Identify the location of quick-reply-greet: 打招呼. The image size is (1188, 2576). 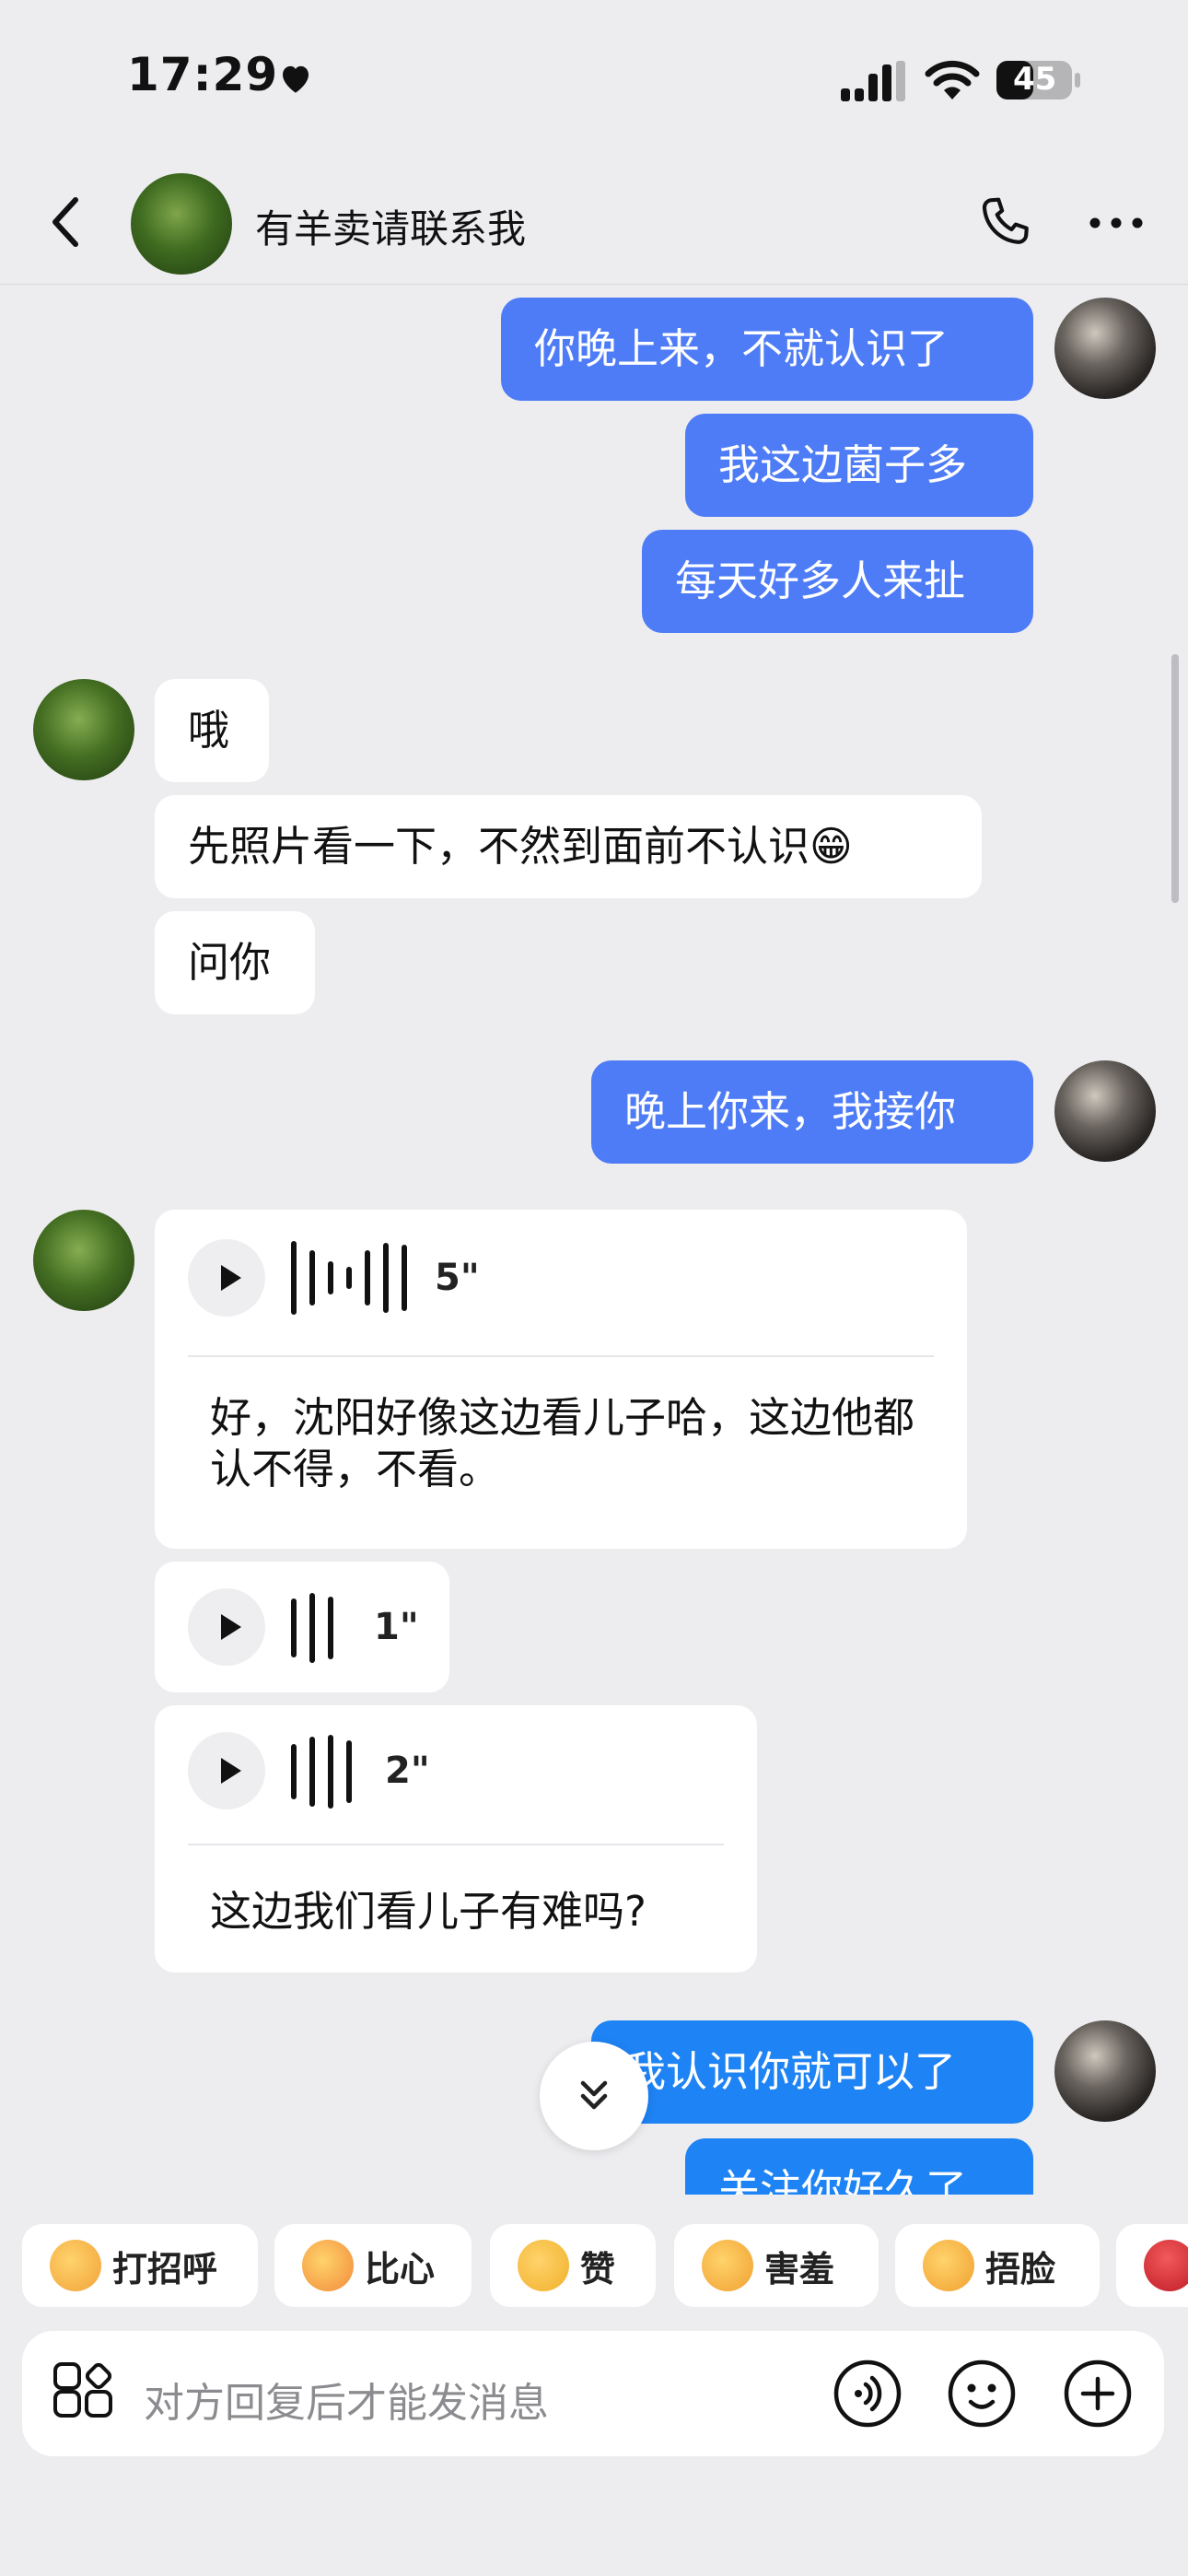
(140, 2265).